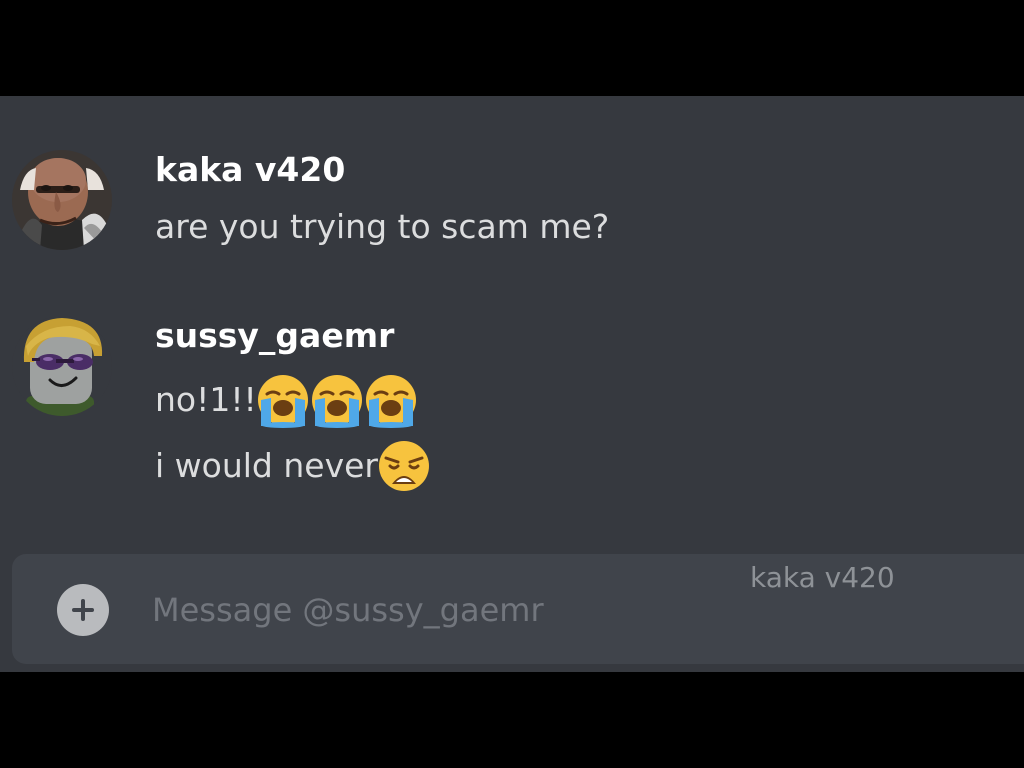  What do you see at coordinates (206, 399) in the screenshot?
I see `message-content: no!1!!` at bounding box center [206, 399].